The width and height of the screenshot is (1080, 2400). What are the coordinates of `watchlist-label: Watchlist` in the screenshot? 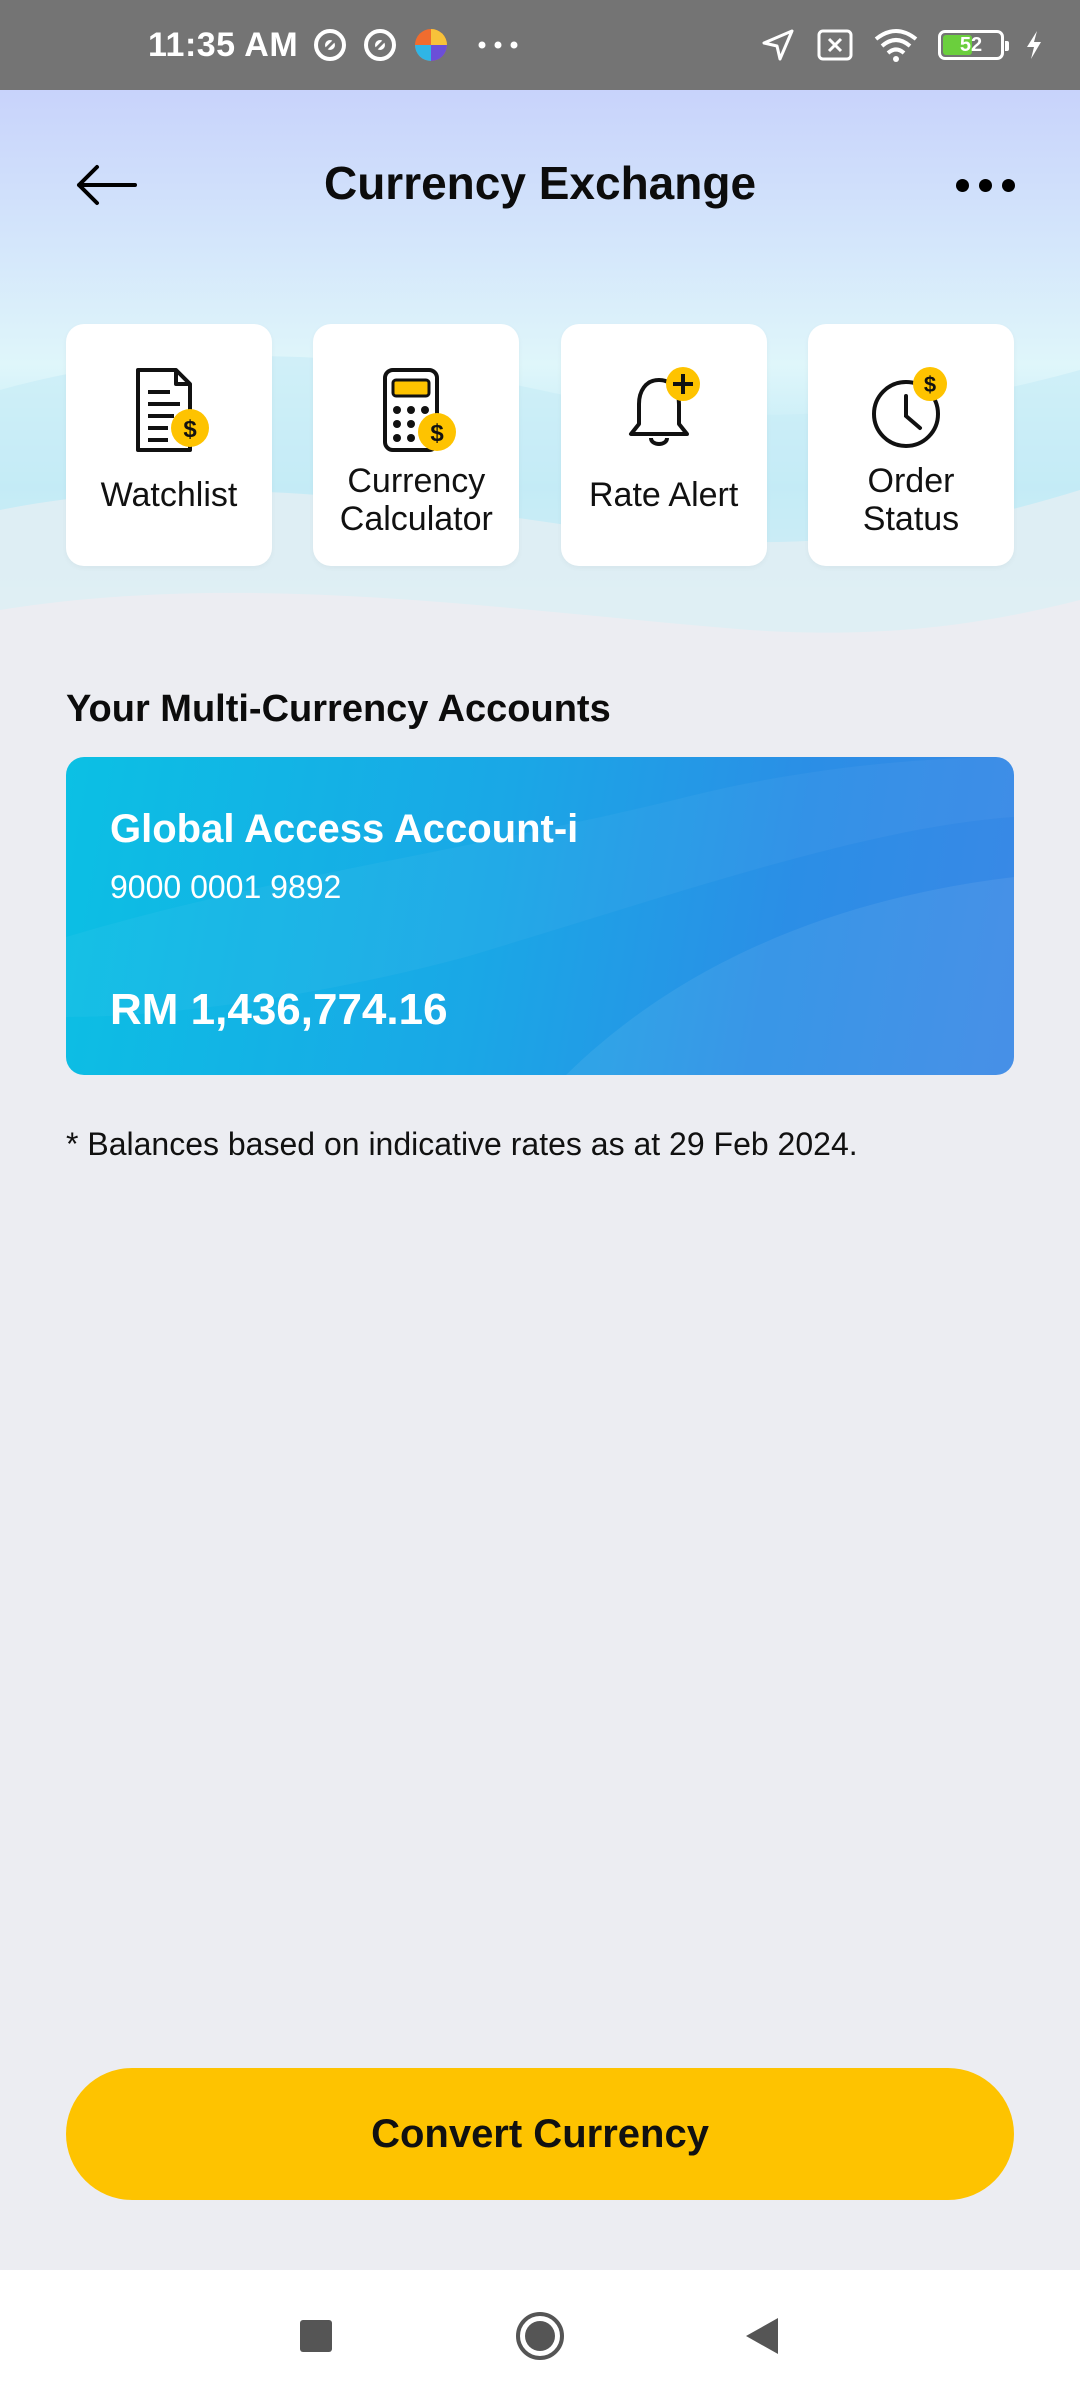 It's located at (169, 495).